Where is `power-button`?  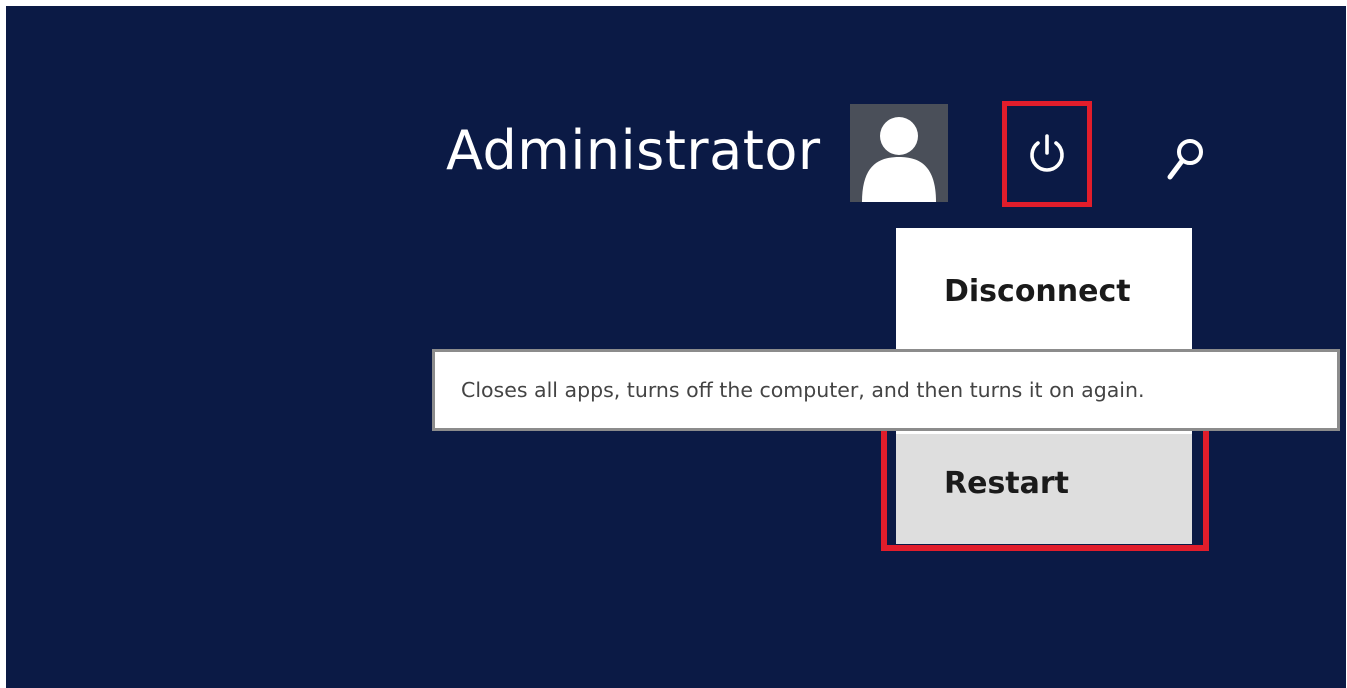 power-button is located at coordinates (1047, 154).